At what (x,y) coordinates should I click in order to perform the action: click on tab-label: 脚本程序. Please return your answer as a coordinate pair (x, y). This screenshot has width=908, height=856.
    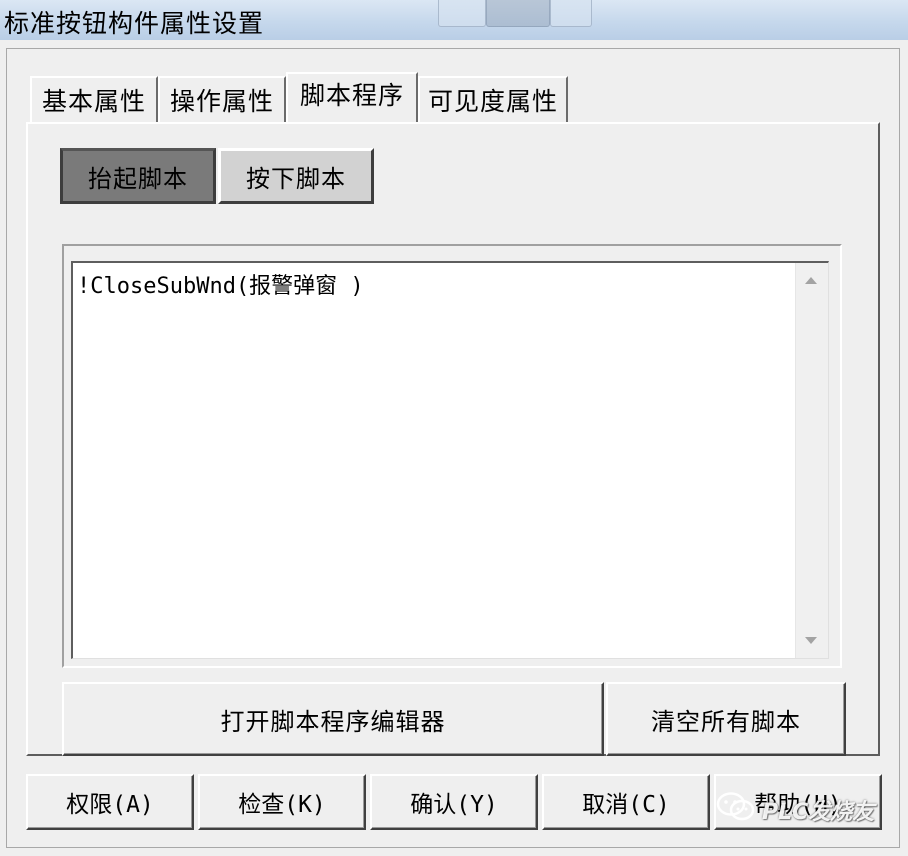
    Looking at the image, I should click on (351, 95).